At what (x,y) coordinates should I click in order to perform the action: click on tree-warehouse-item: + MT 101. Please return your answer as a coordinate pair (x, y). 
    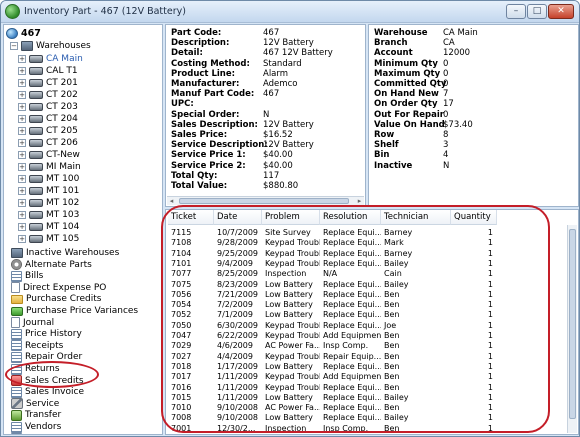
    Looking at the image, I should click on (48, 191).